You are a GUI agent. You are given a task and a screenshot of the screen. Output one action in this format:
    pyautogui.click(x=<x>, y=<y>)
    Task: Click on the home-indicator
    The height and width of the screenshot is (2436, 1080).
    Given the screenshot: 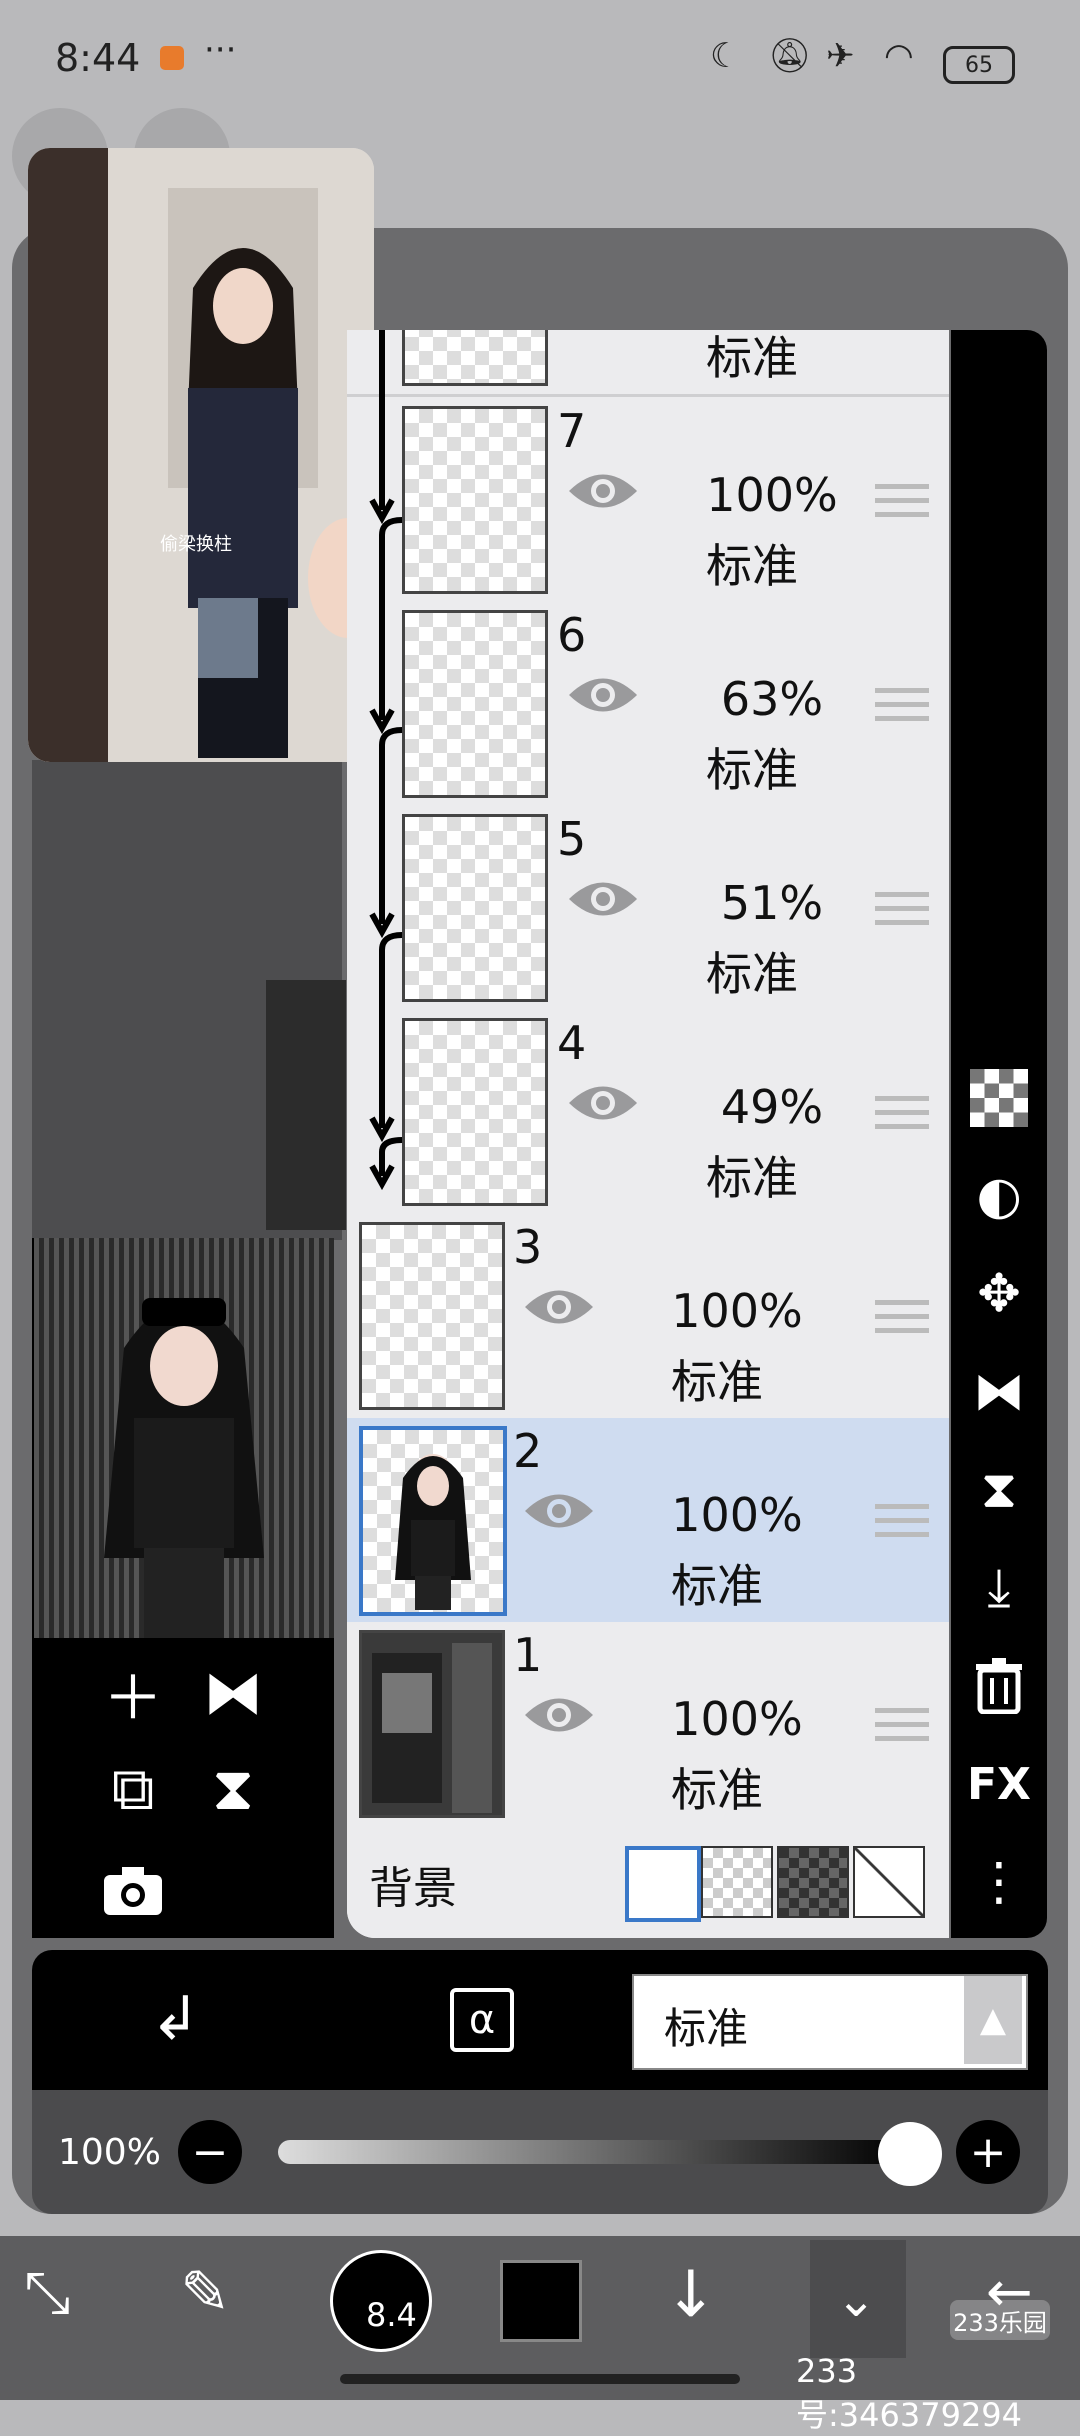 What is the action you would take?
    pyautogui.click(x=540, y=2379)
    